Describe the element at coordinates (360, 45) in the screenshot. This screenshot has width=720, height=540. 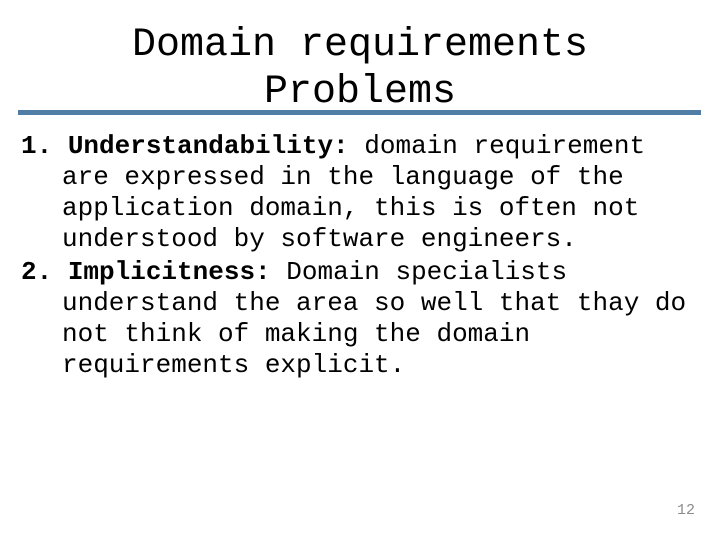
I see `page-title-line-1: Domain requirements` at that location.